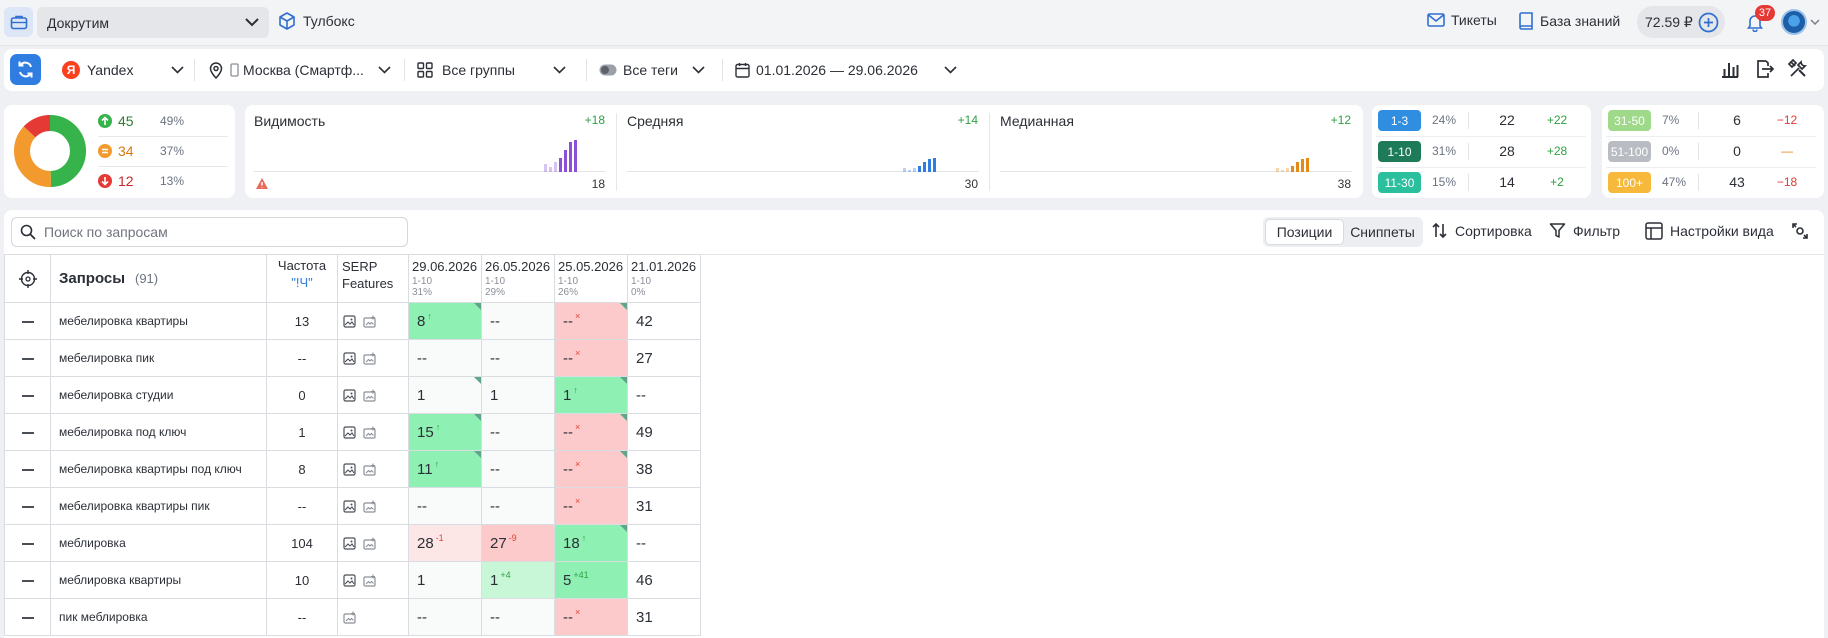  What do you see at coordinates (352, 321) in the screenshot?
I see `table-row: мебелировка квартиры 13 8 ↑ -- -- × 42` at bounding box center [352, 321].